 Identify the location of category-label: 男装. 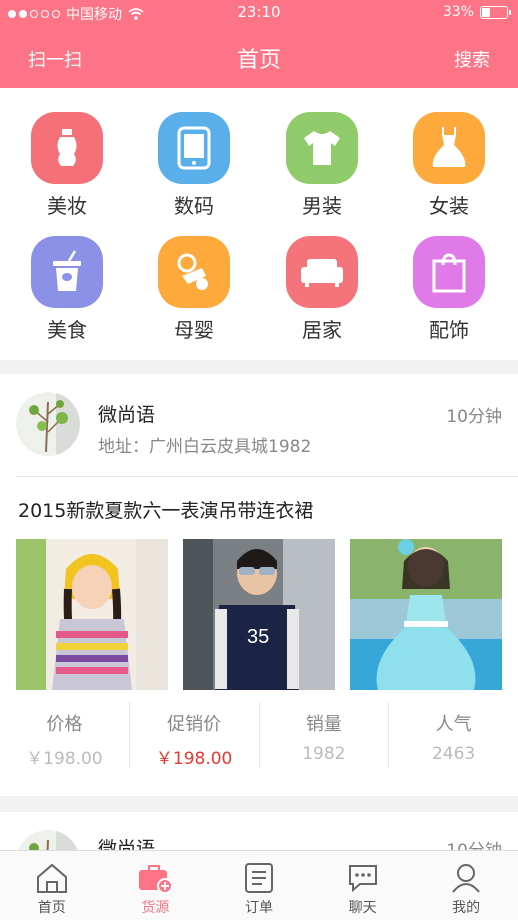
(322, 206).